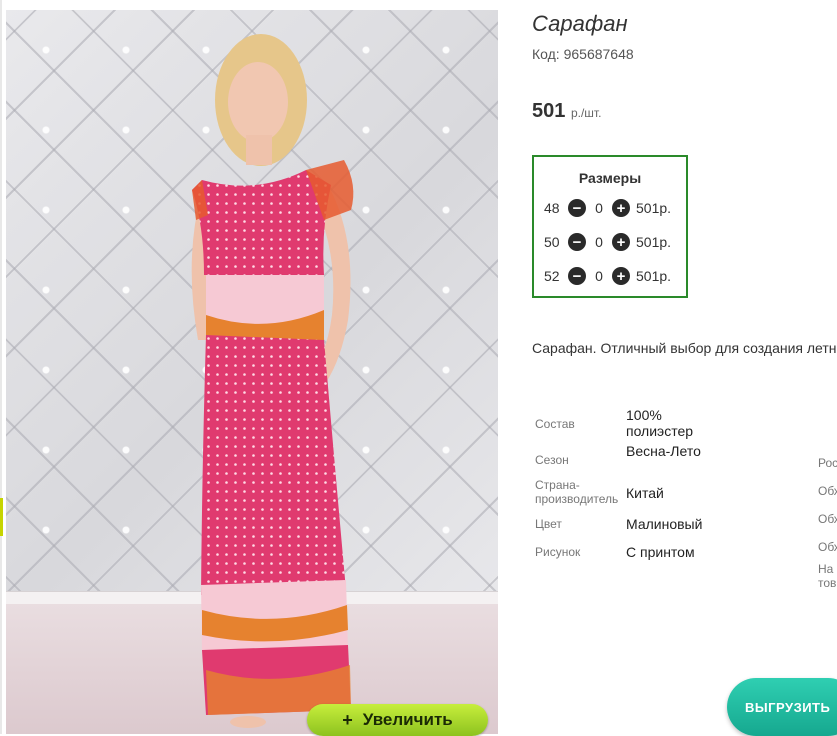  I want to click on product-price: 501 р./шт., so click(566, 111).